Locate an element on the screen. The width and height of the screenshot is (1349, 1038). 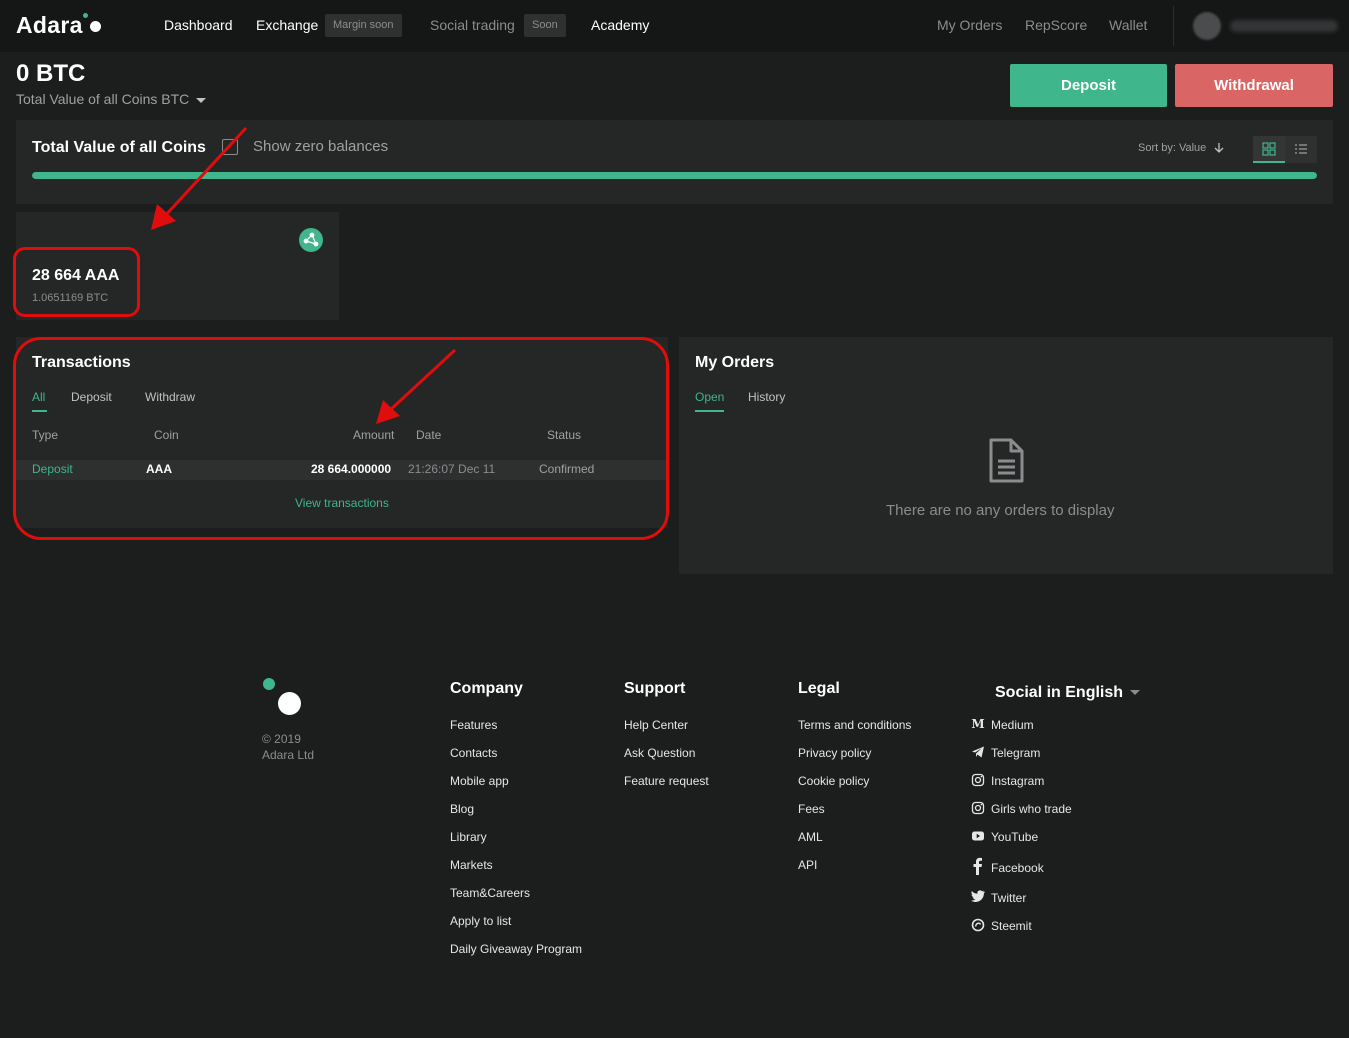
nav-social-trading: Social trading is located at coordinates (472, 25).